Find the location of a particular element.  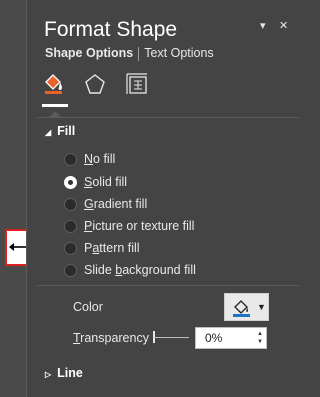

fill-option-pattern-fill: Pattern fill is located at coordinates (102, 248).